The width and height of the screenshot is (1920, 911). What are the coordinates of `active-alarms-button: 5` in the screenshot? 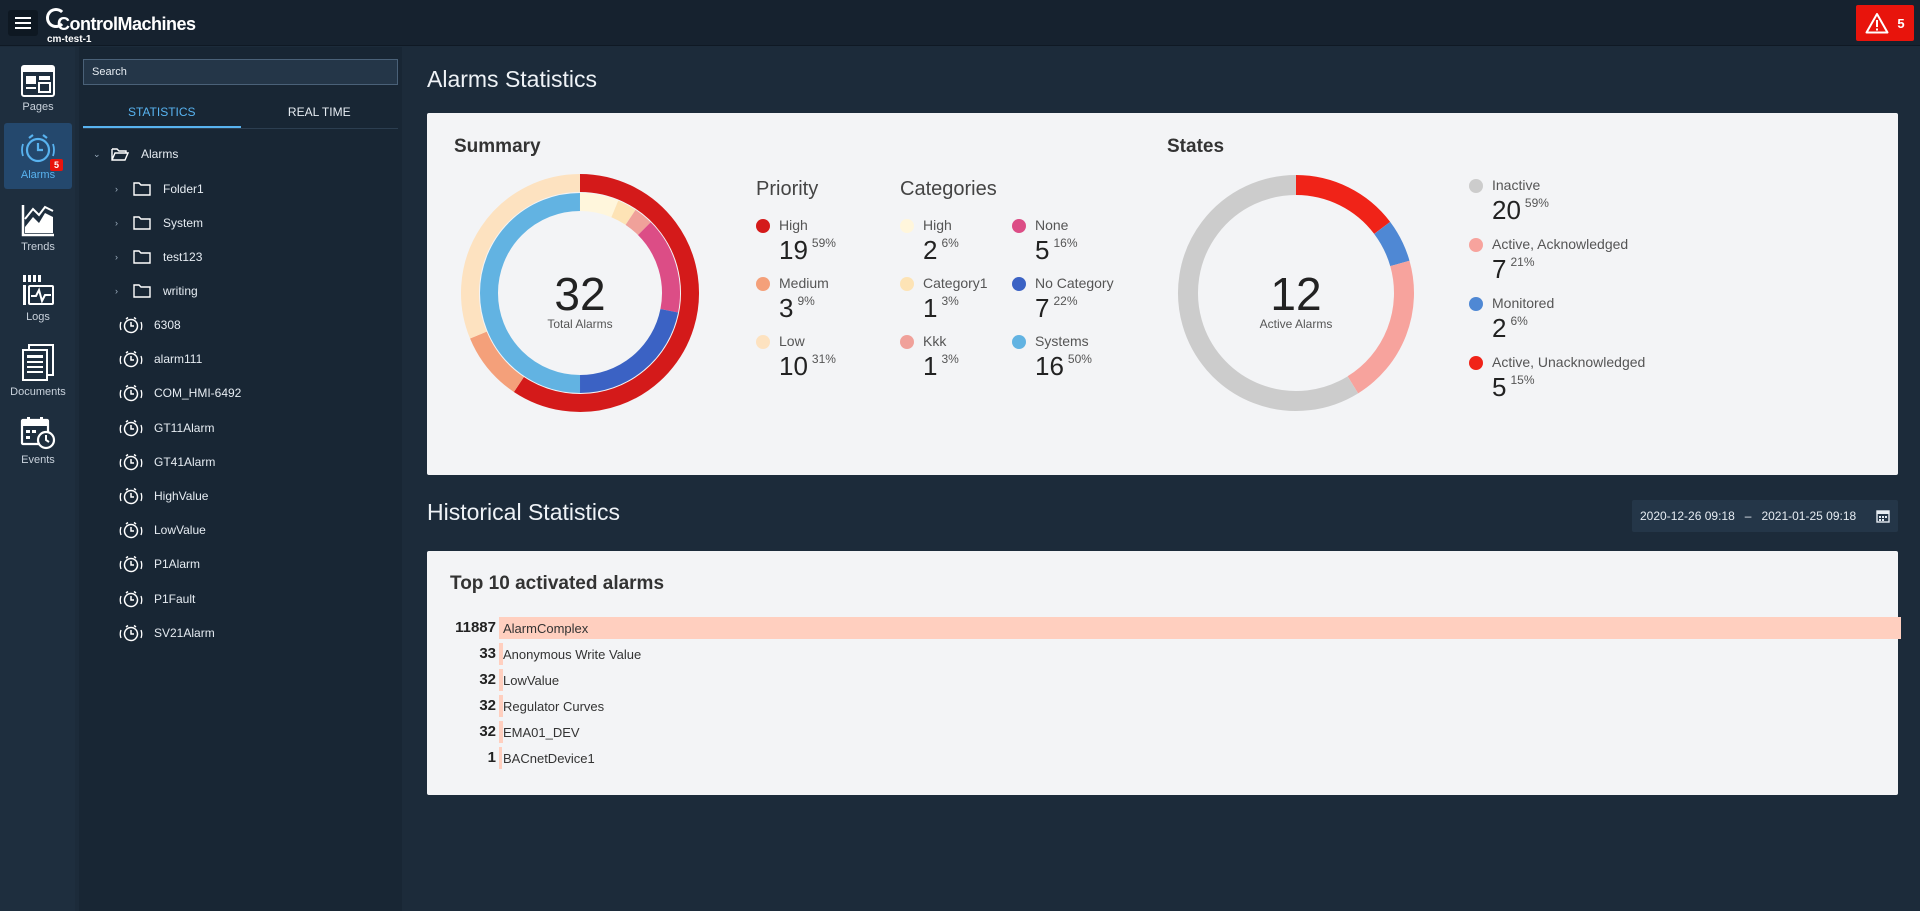 It's located at (1885, 23).